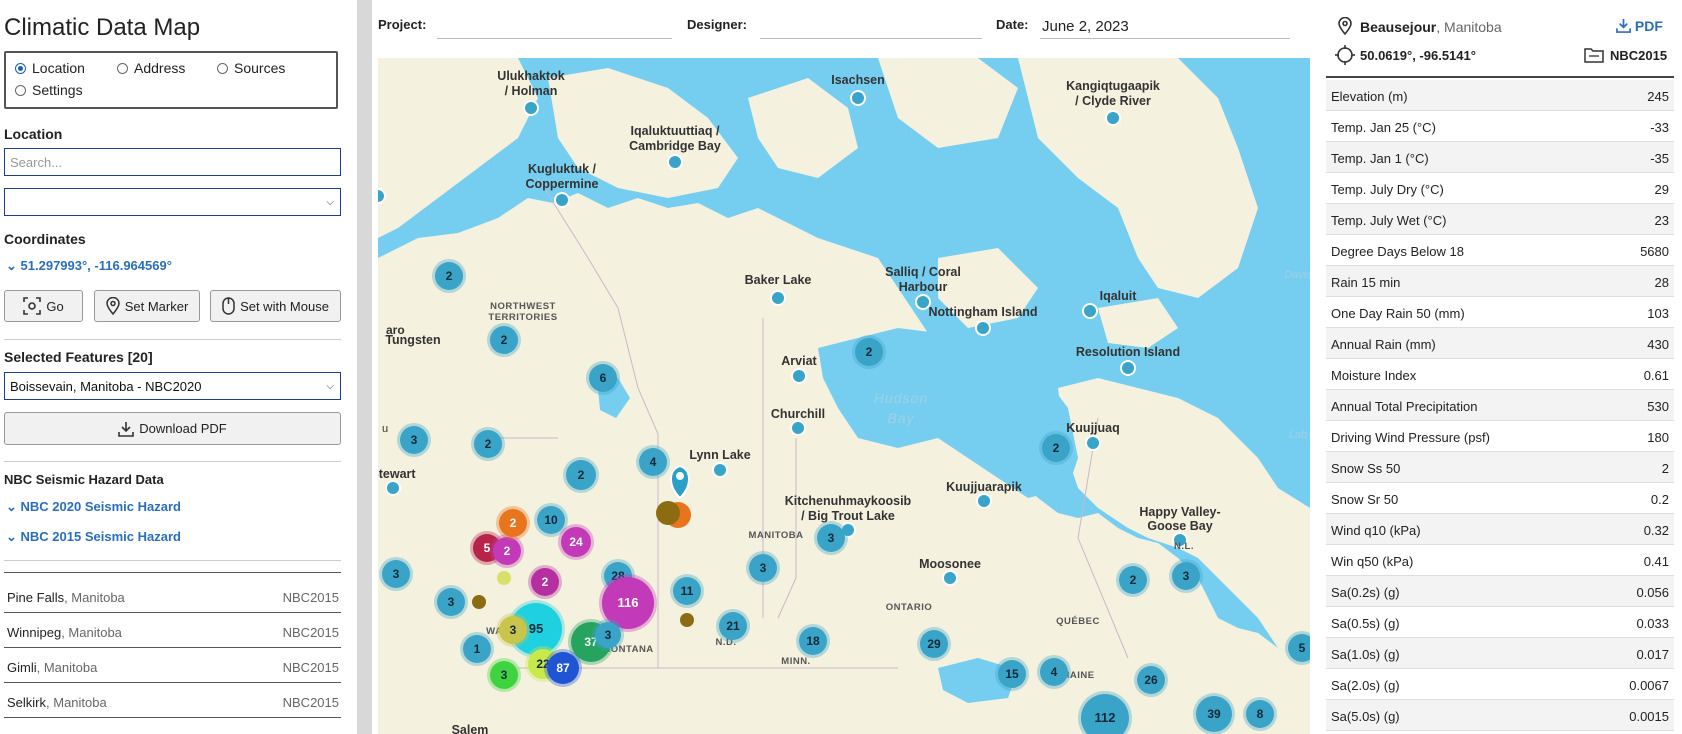 Image resolution: width=1682 pixels, height=734 pixels. Describe the element at coordinates (172, 202) in the screenshot. I see `location-select: ⌵` at that location.